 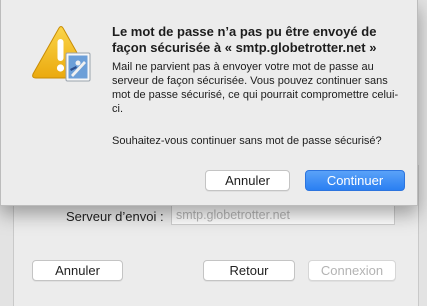 I want to click on warning-icon, so click(x=61, y=54).